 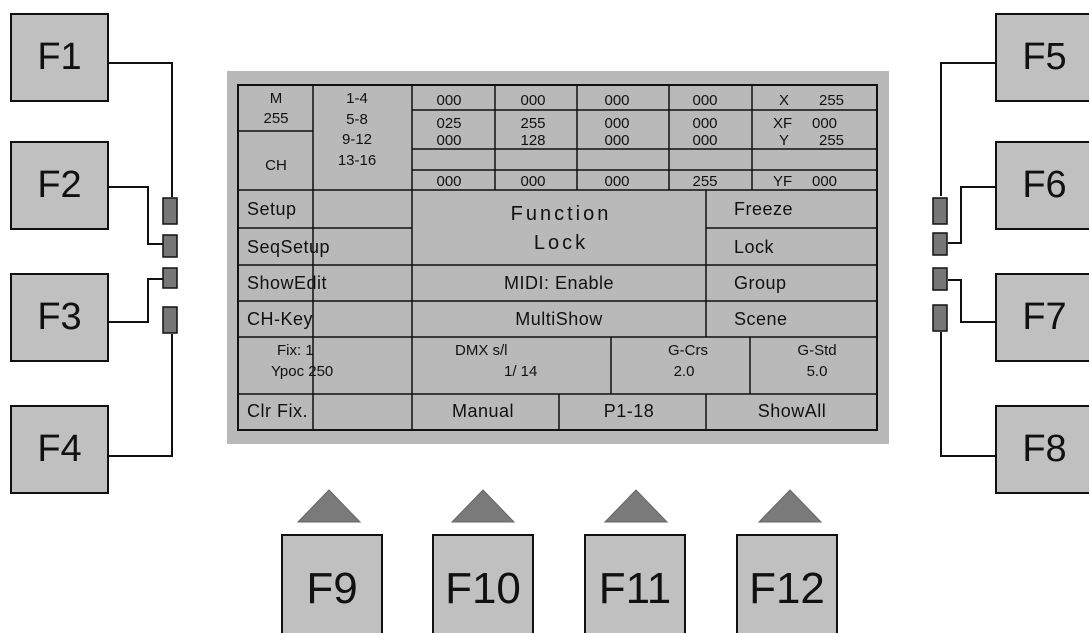 What do you see at coordinates (561, 243) in the screenshot?
I see `function-mode: Lock` at bounding box center [561, 243].